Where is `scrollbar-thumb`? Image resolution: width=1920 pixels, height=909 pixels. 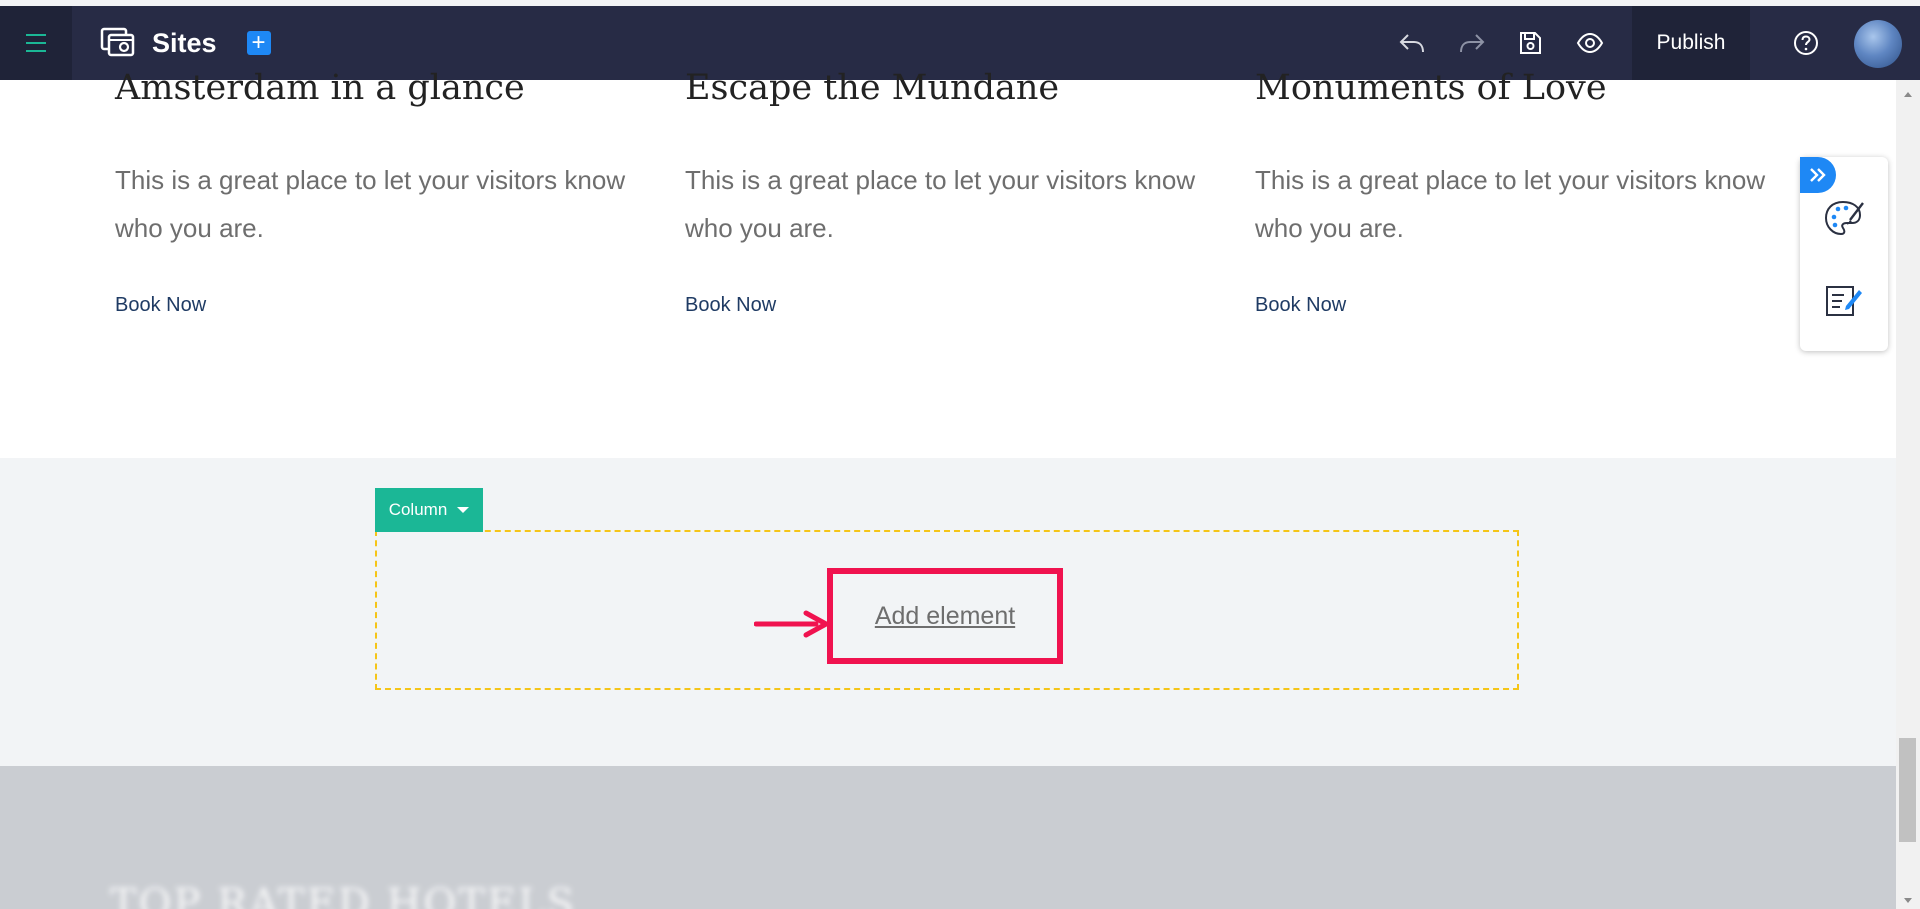 scrollbar-thumb is located at coordinates (1907, 790).